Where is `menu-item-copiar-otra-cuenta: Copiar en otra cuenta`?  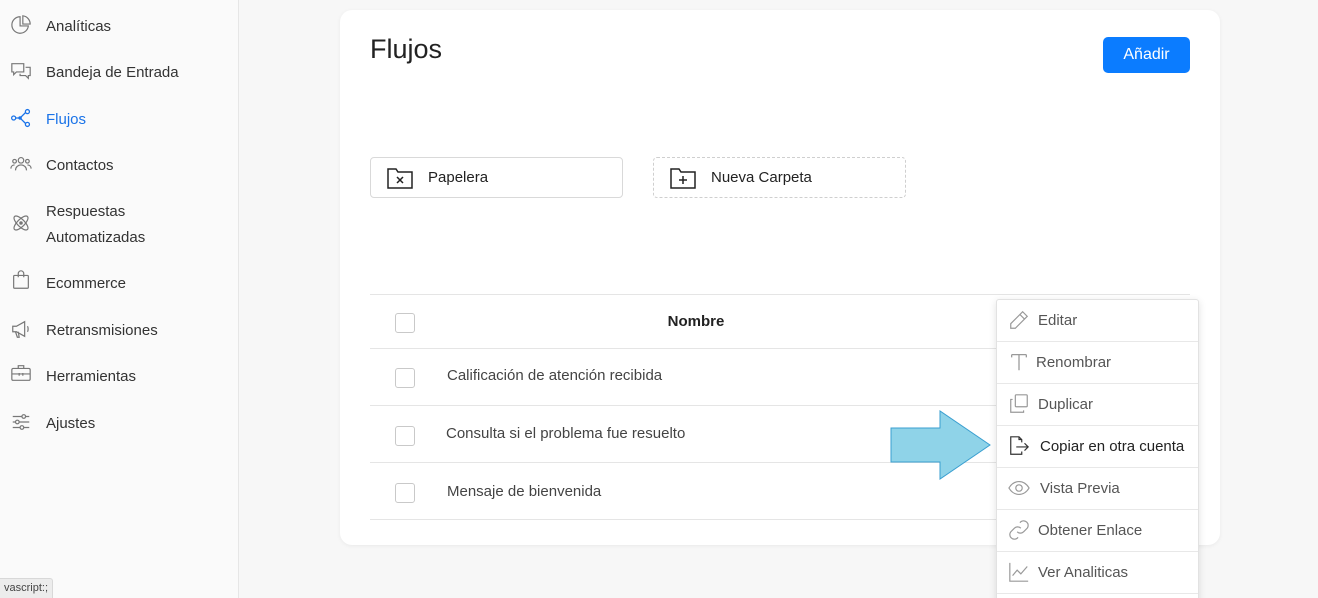 menu-item-copiar-otra-cuenta: Copiar en otra cuenta is located at coordinates (1097, 447).